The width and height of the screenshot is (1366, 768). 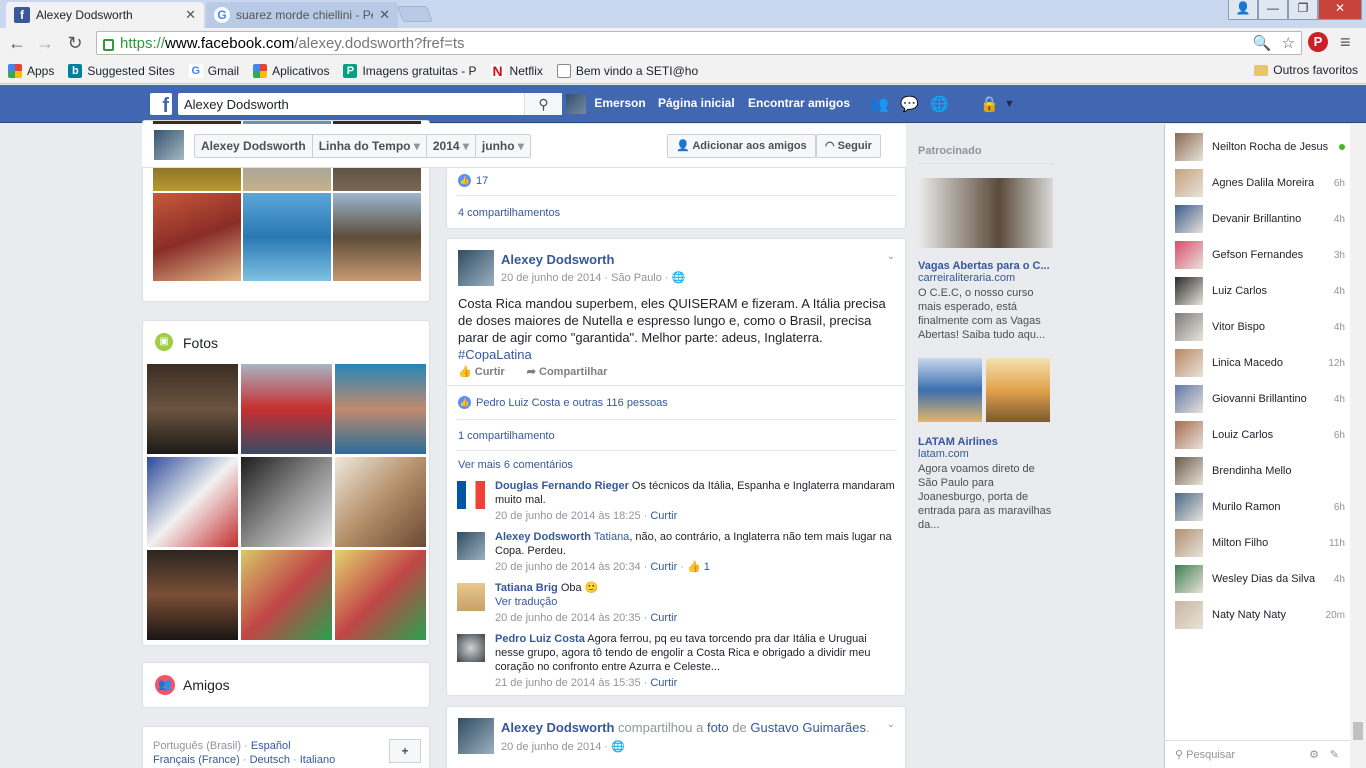 What do you see at coordinates (271, 746) in the screenshot?
I see `language-link: Español` at bounding box center [271, 746].